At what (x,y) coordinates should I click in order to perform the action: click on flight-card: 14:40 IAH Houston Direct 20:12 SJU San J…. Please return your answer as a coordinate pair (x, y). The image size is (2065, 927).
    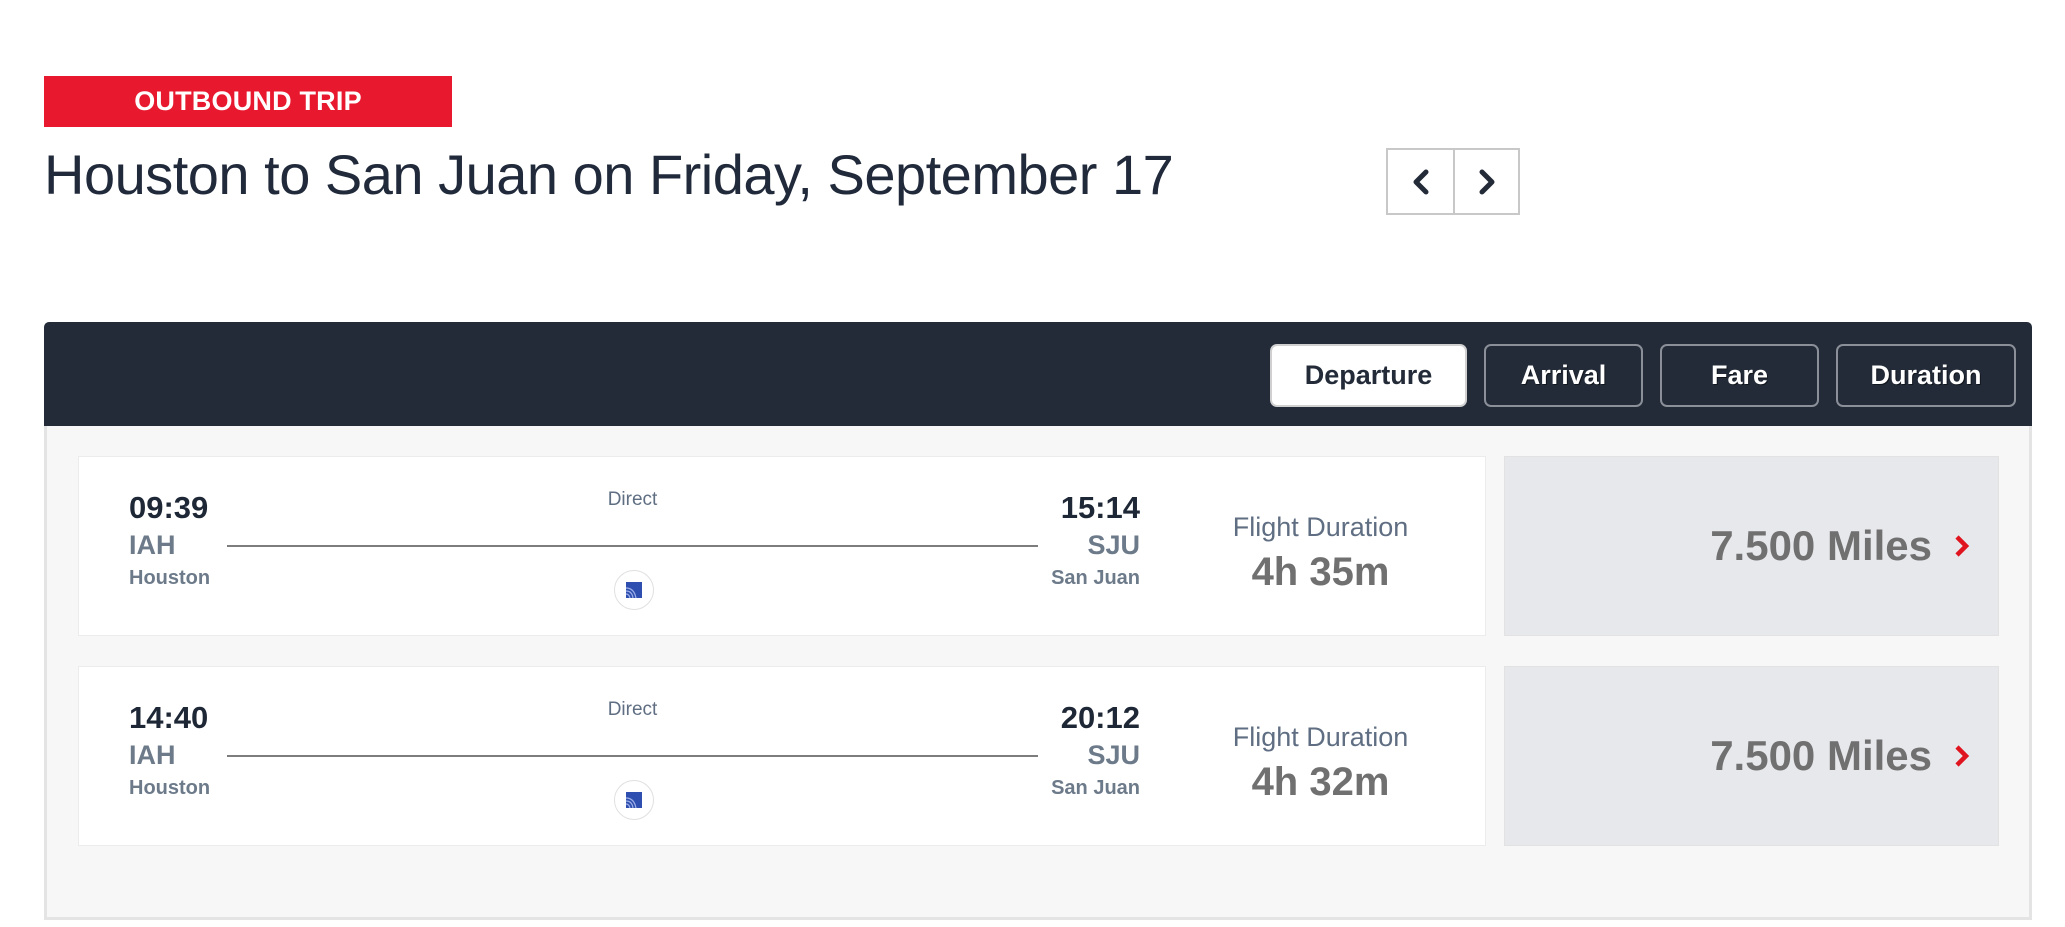
    Looking at the image, I should click on (782, 756).